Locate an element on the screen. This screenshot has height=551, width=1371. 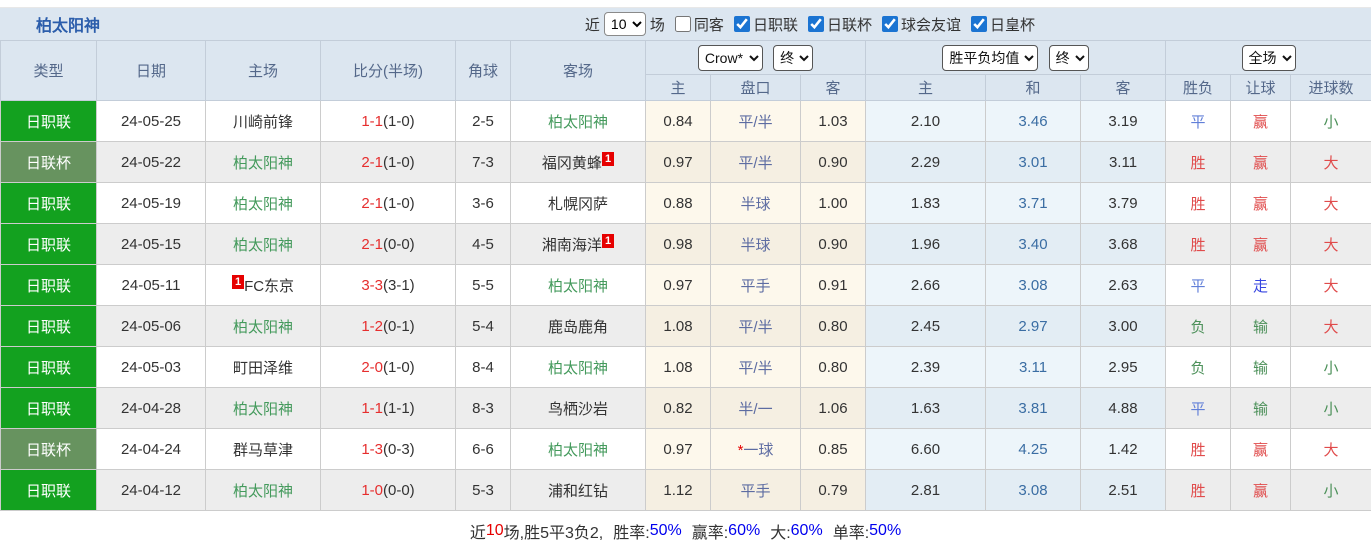
outcome-result-cell: 负 is located at coordinates (1198, 367).